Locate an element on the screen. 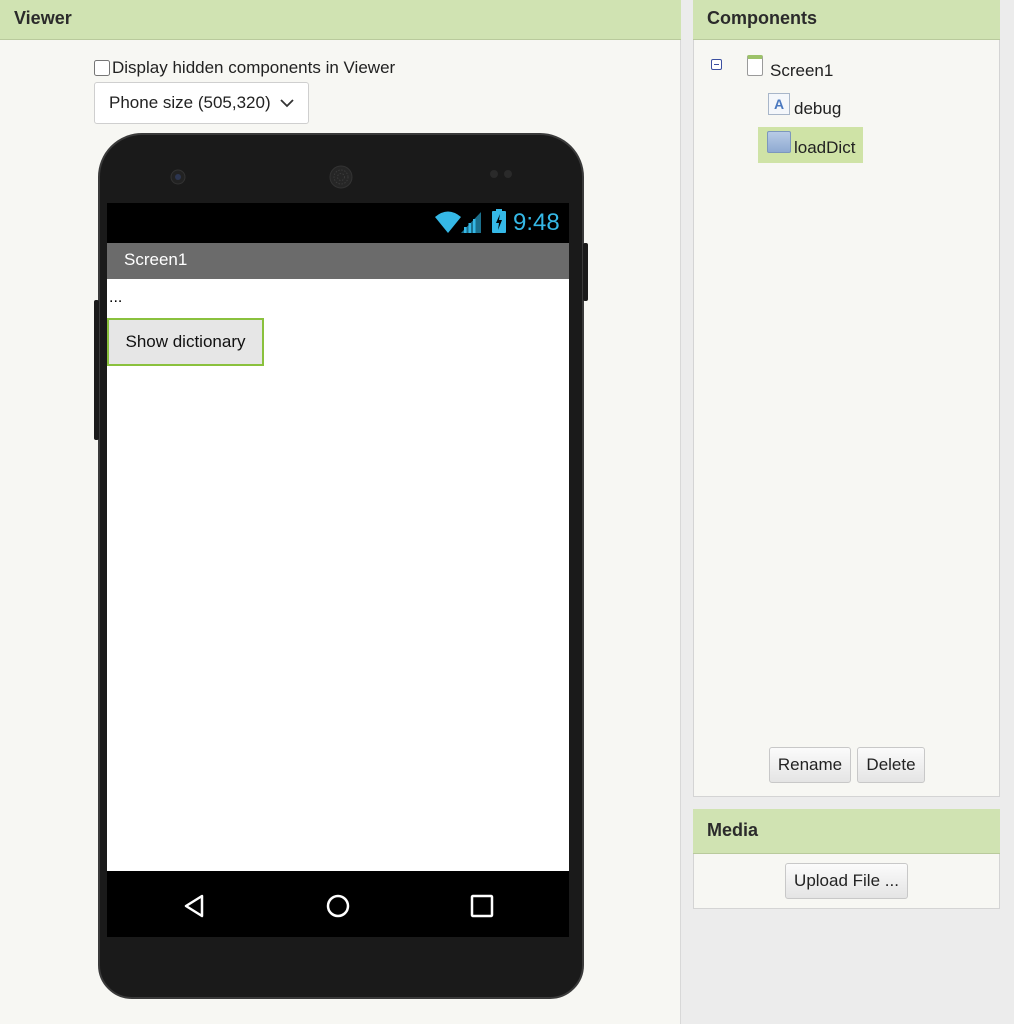 This screenshot has width=1014, height=1024. button-icon is located at coordinates (779, 142).